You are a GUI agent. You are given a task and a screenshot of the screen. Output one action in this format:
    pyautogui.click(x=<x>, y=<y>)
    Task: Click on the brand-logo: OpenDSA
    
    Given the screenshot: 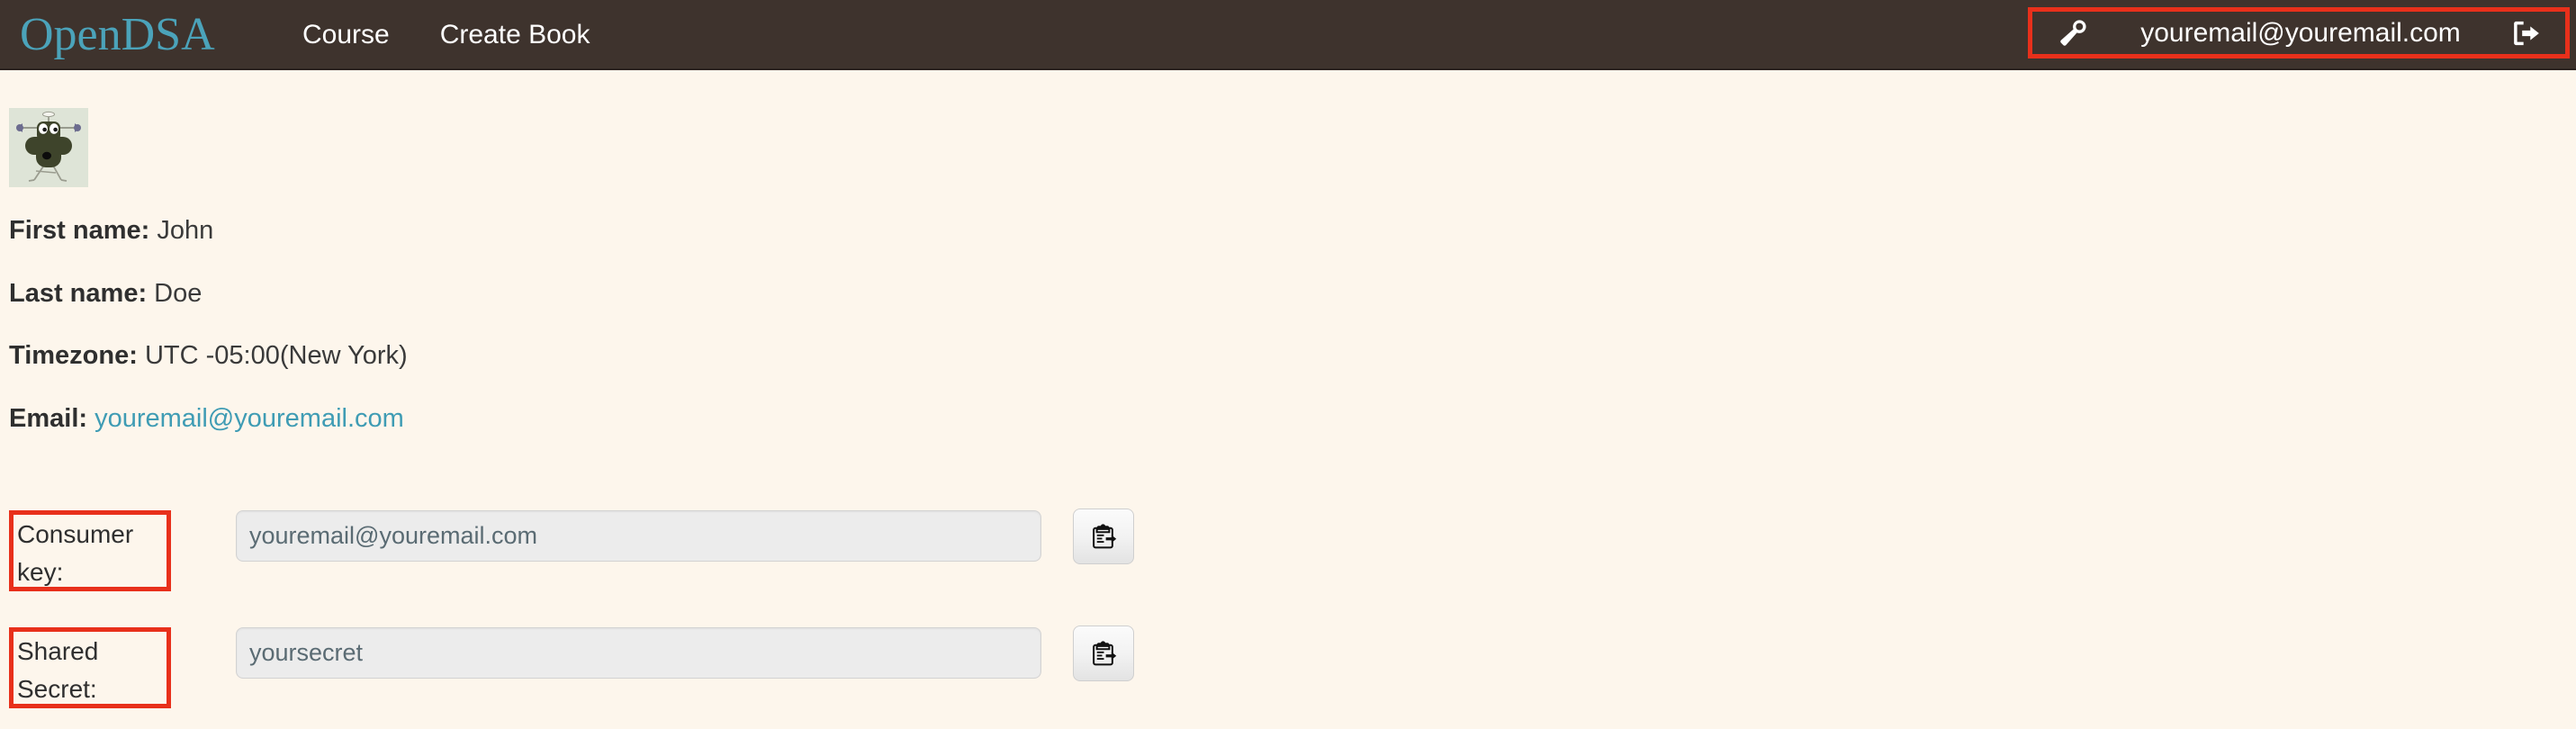 What is the action you would take?
    pyautogui.click(x=117, y=35)
    